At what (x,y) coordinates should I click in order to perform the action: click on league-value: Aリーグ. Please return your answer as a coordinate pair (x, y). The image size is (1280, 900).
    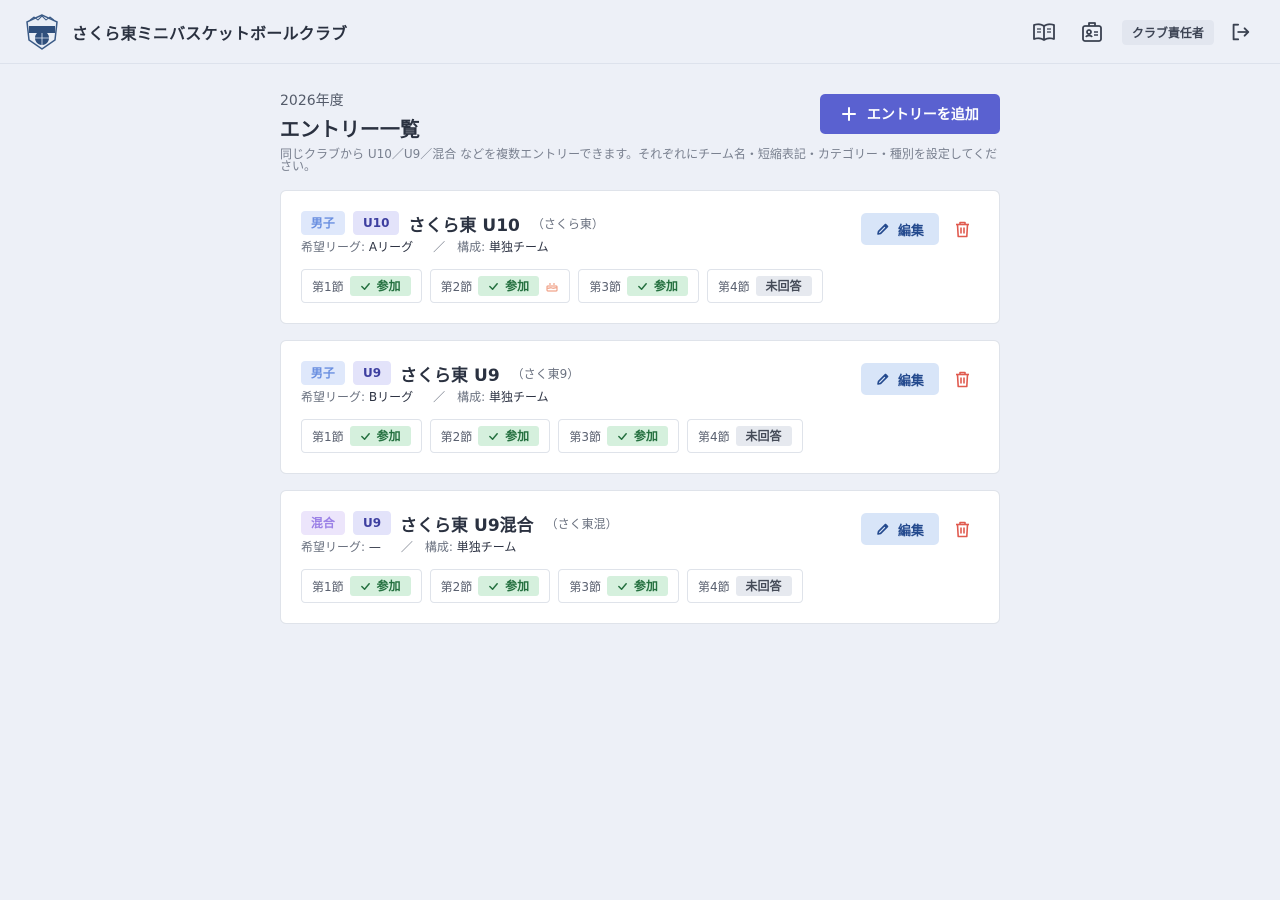
    Looking at the image, I should click on (391, 247).